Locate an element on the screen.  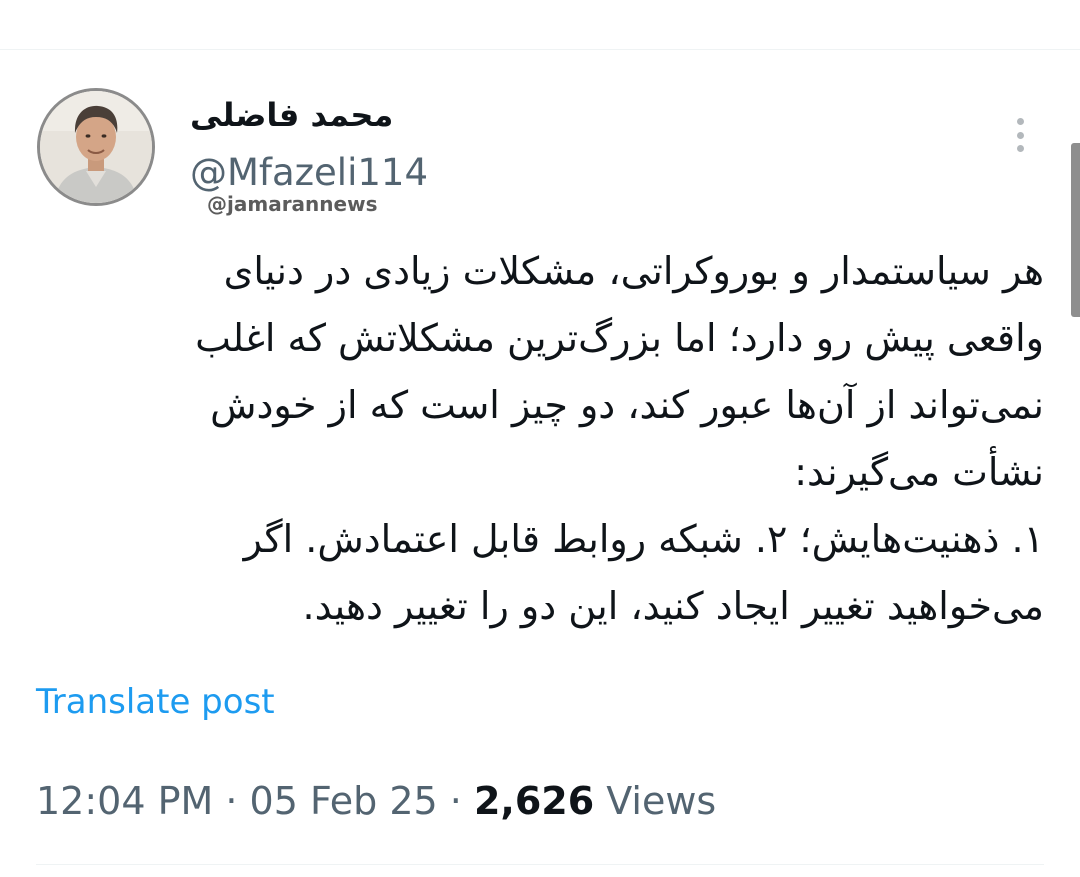
watermark: @jamarannews is located at coordinates (292, 204).